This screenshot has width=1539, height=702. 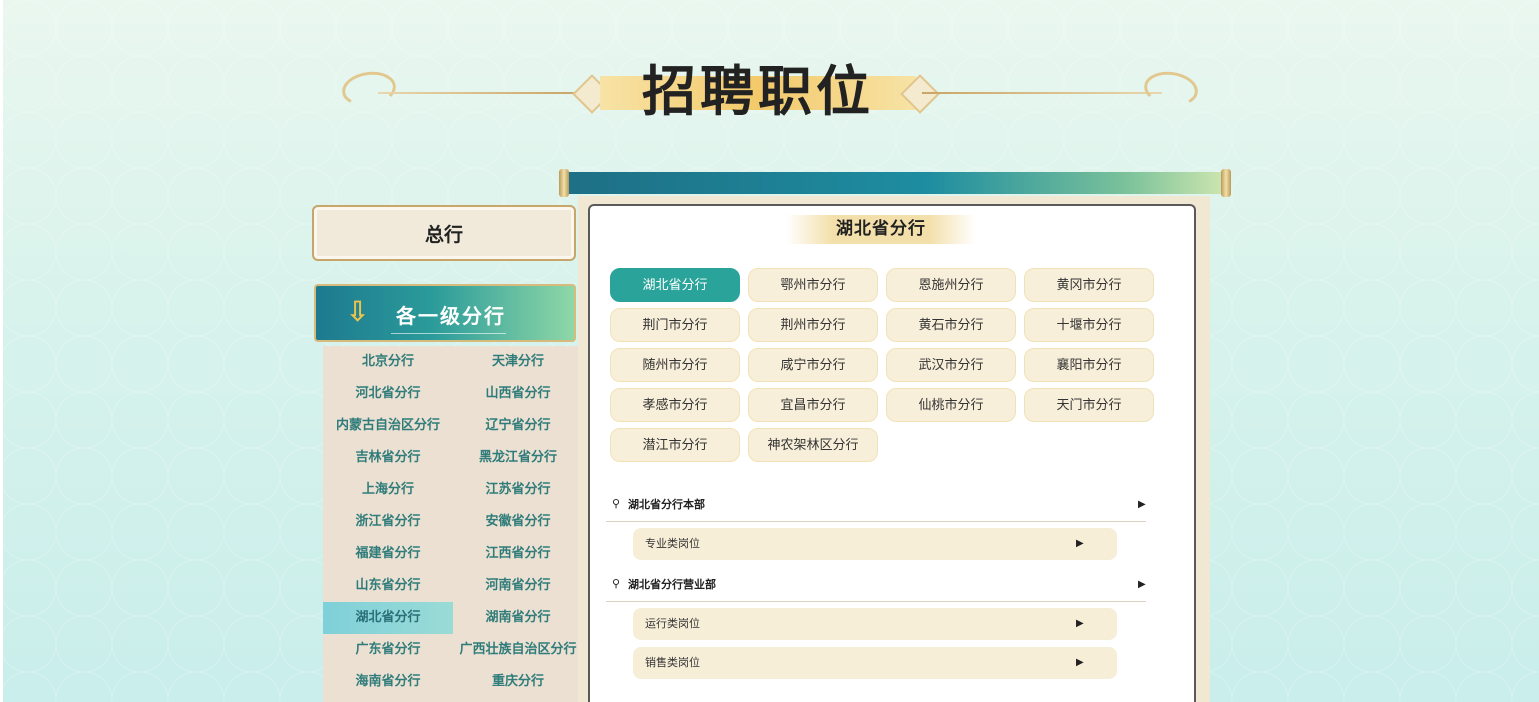 What do you see at coordinates (564, 183) in the screenshot?
I see `scroll-cap-left` at bounding box center [564, 183].